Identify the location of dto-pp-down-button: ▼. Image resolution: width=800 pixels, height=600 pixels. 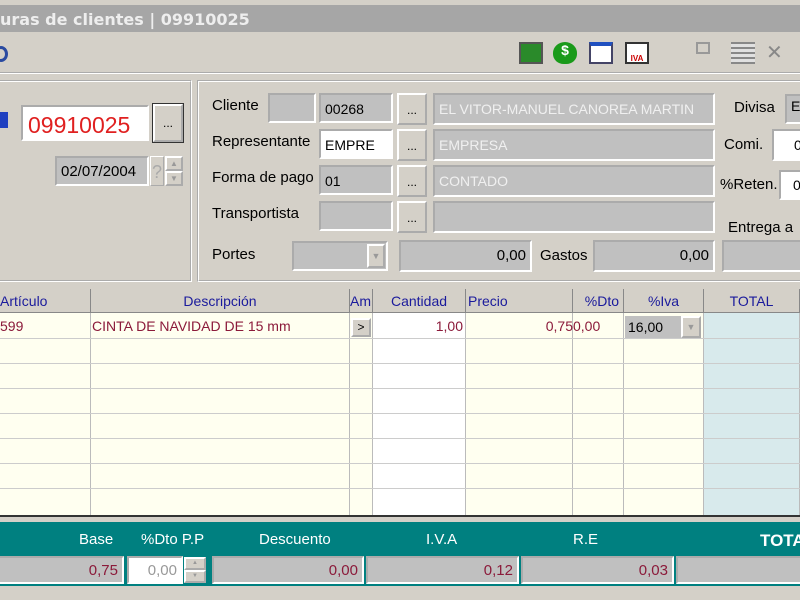
(195, 576).